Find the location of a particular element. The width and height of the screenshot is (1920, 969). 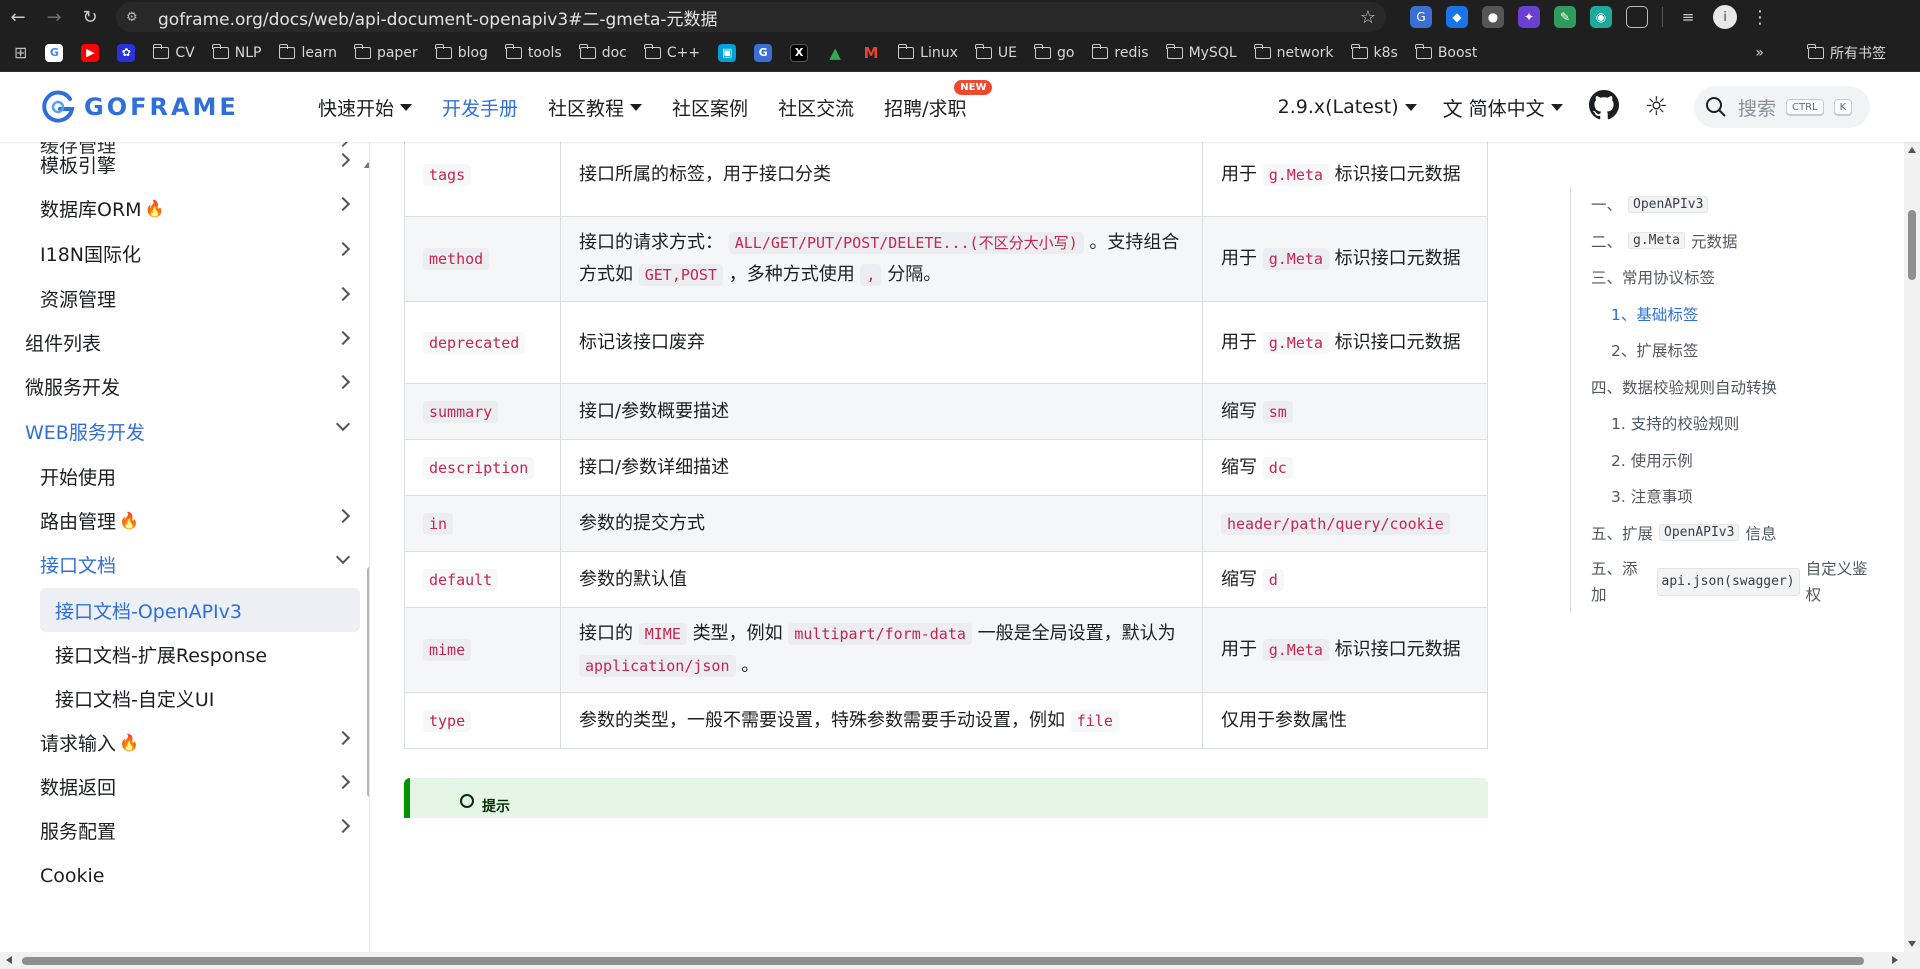

bookmark-folder-linux: Linux is located at coordinates (927, 52).